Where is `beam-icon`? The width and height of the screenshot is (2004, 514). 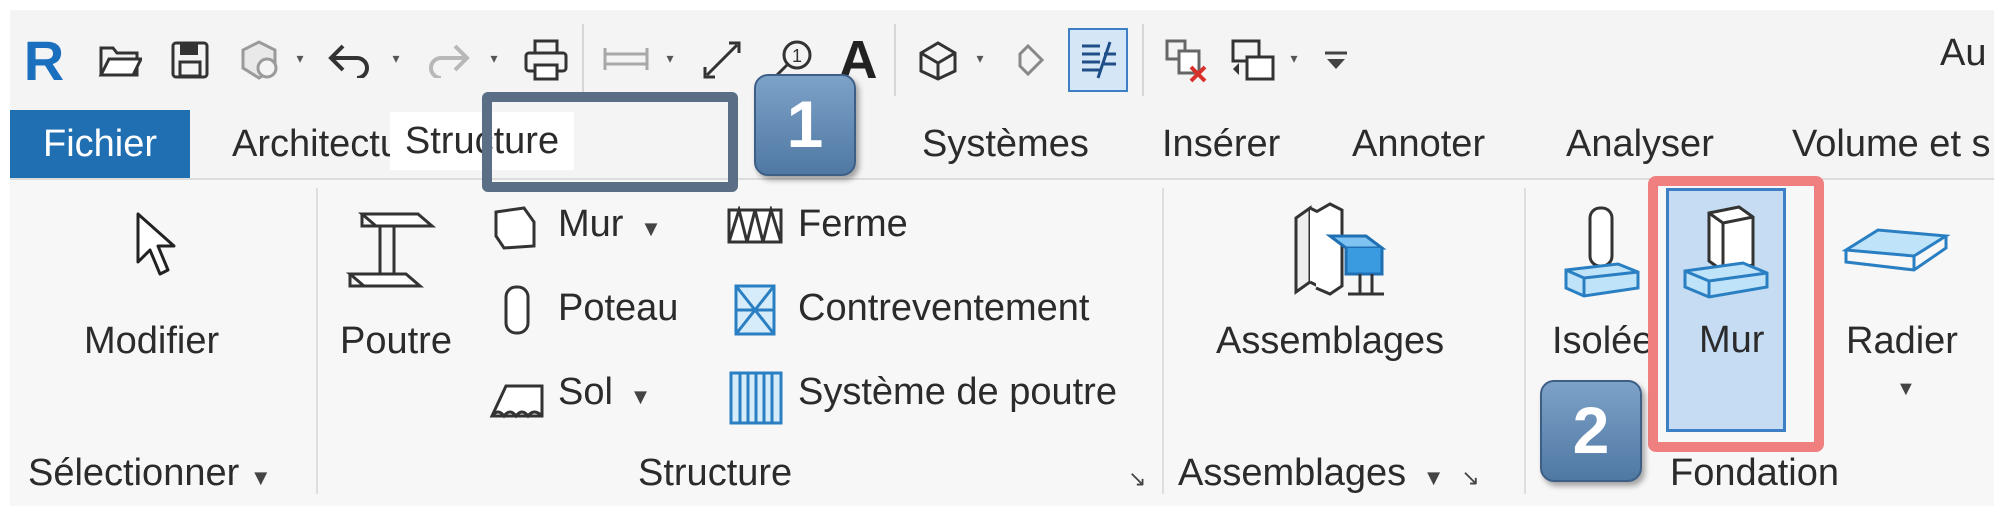 beam-icon is located at coordinates (390, 256).